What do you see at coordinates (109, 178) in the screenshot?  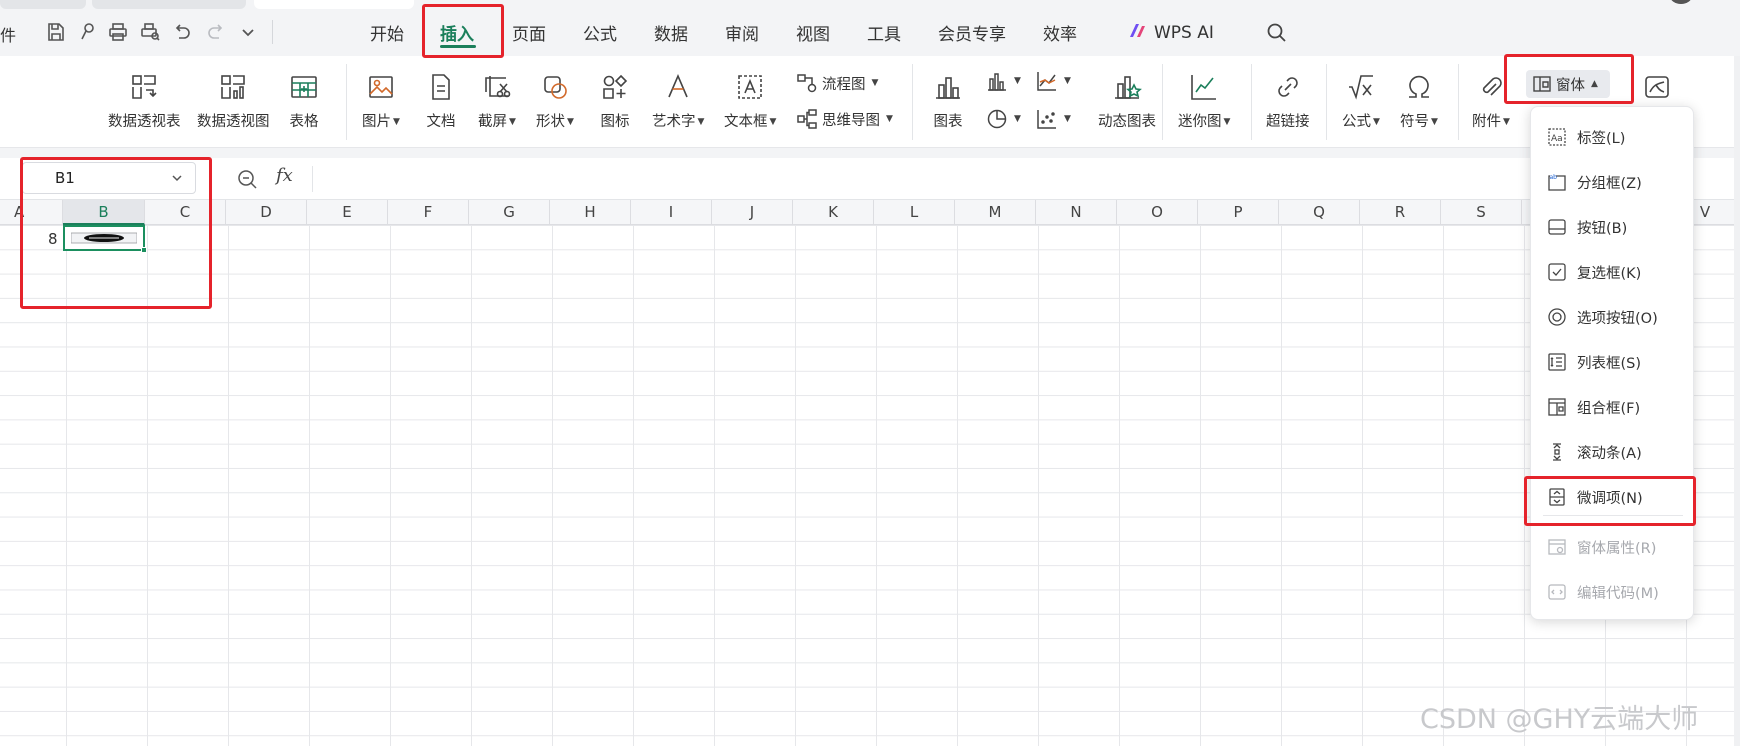 I see `name-box: B1` at bounding box center [109, 178].